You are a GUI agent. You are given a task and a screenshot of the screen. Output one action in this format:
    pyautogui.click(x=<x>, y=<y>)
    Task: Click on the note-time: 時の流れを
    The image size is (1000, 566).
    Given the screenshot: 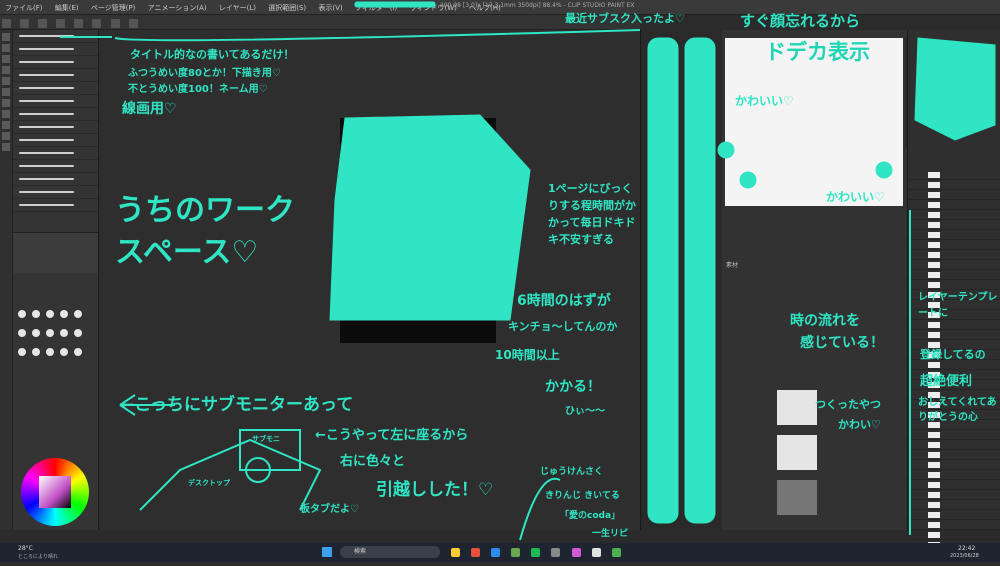 What is the action you would take?
    pyautogui.click(x=825, y=321)
    